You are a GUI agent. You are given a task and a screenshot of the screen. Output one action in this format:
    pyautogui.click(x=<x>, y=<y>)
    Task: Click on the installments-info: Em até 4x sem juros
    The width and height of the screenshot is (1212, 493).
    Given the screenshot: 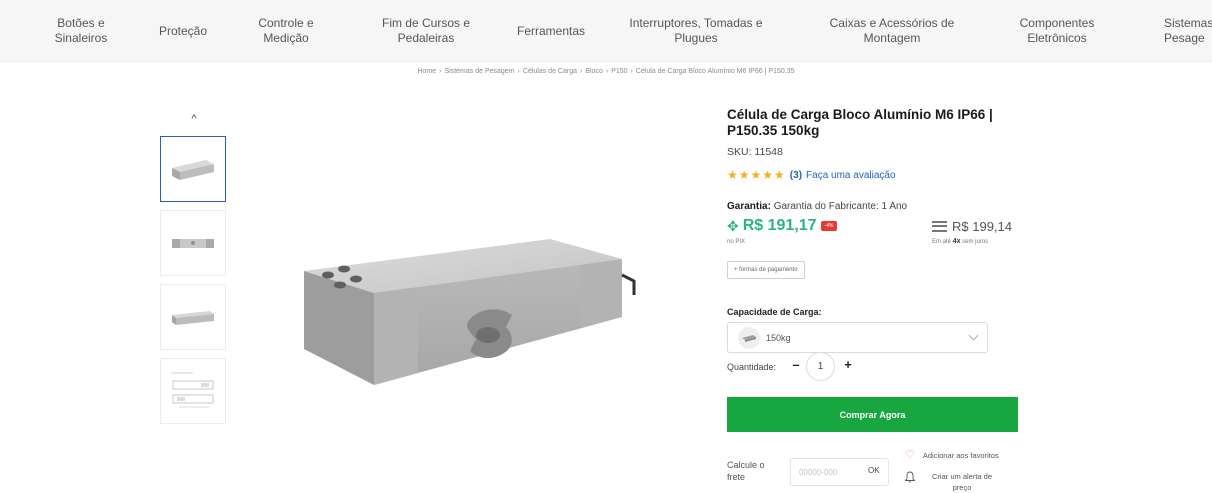 What is the action you would take?
    pyautogui.click(x=960, y=241)
    